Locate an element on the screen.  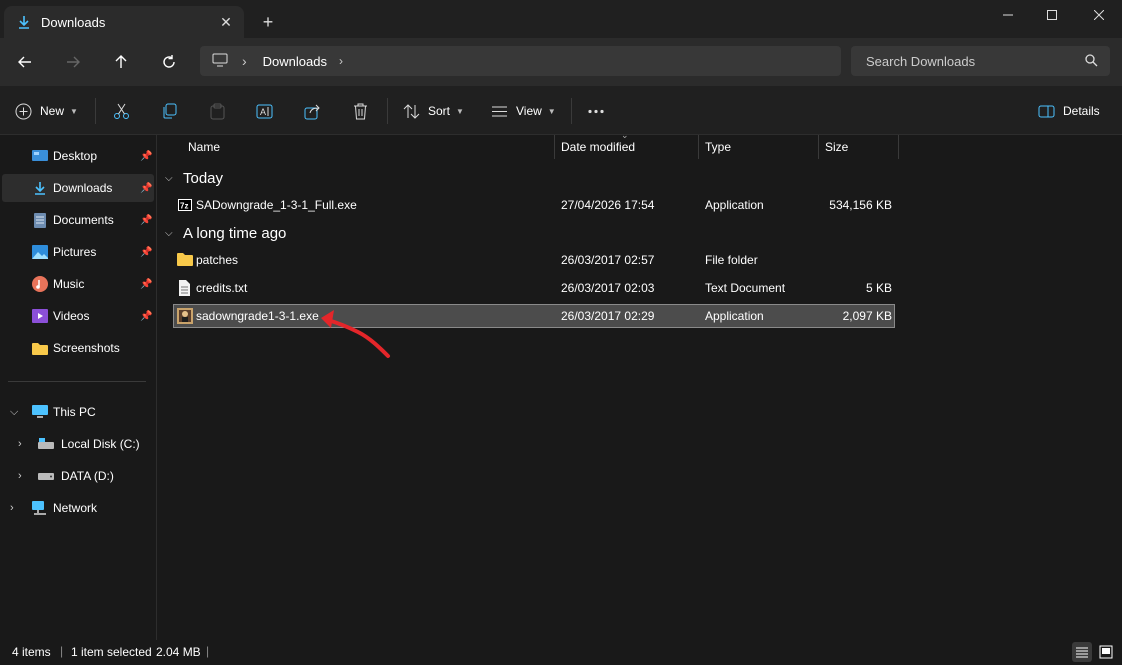
address-bar: › Downloads › is located at coordinates (520, 61).